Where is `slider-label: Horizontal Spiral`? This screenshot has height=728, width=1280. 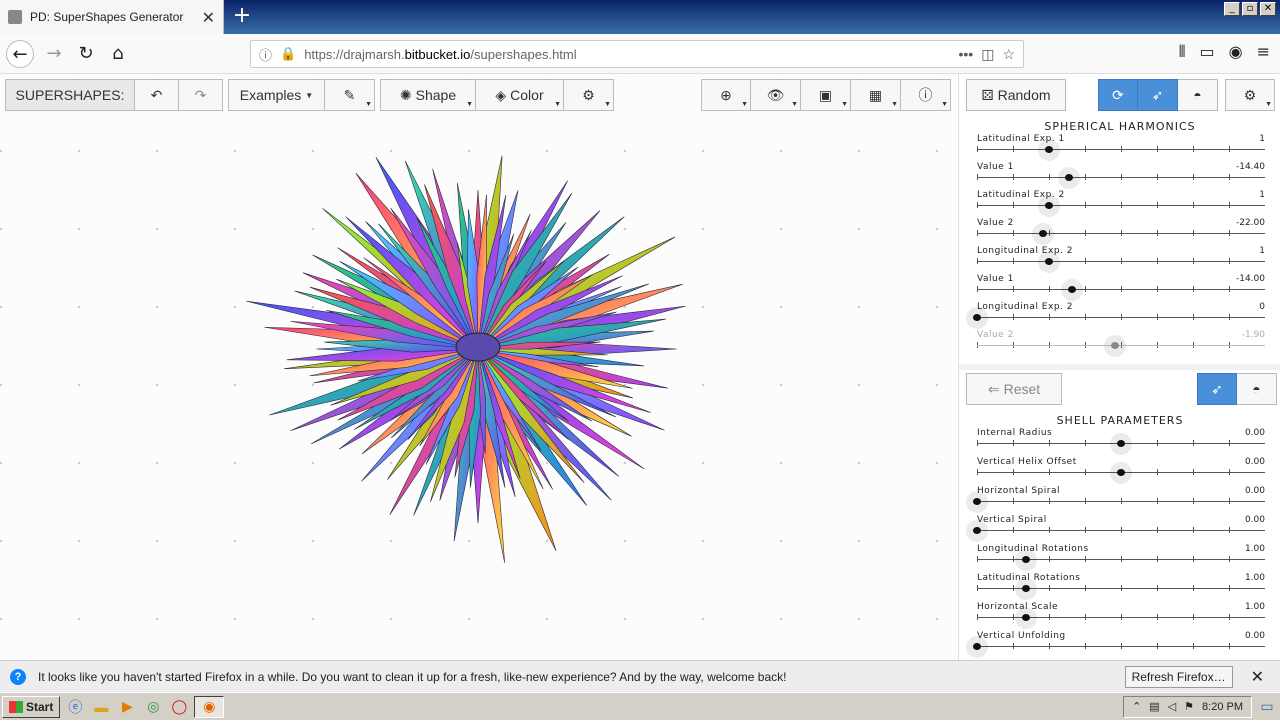 slider-label: Horizontal Spiral is located at coordinates (1018, 491).